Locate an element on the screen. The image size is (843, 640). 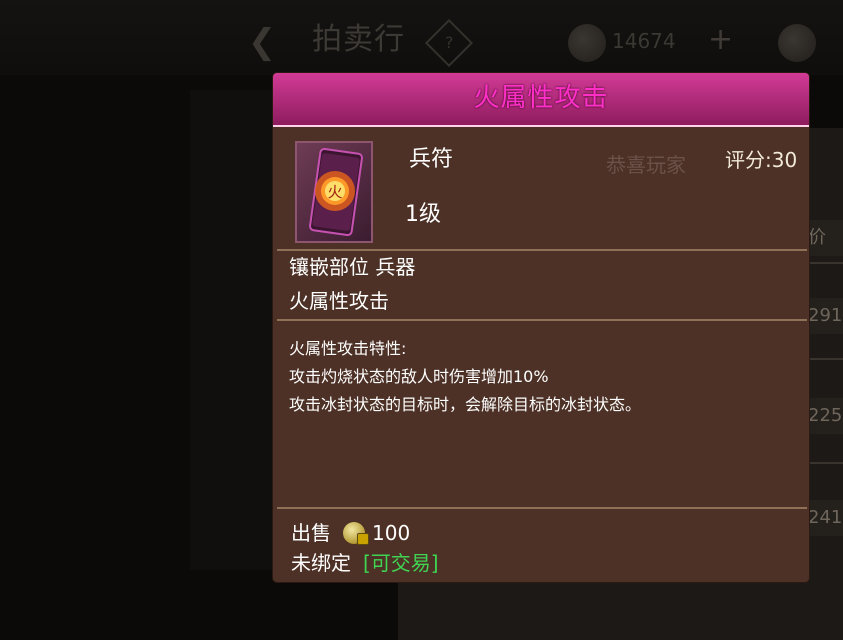
sell-label: 出售 is located at coordinates (311, 533).